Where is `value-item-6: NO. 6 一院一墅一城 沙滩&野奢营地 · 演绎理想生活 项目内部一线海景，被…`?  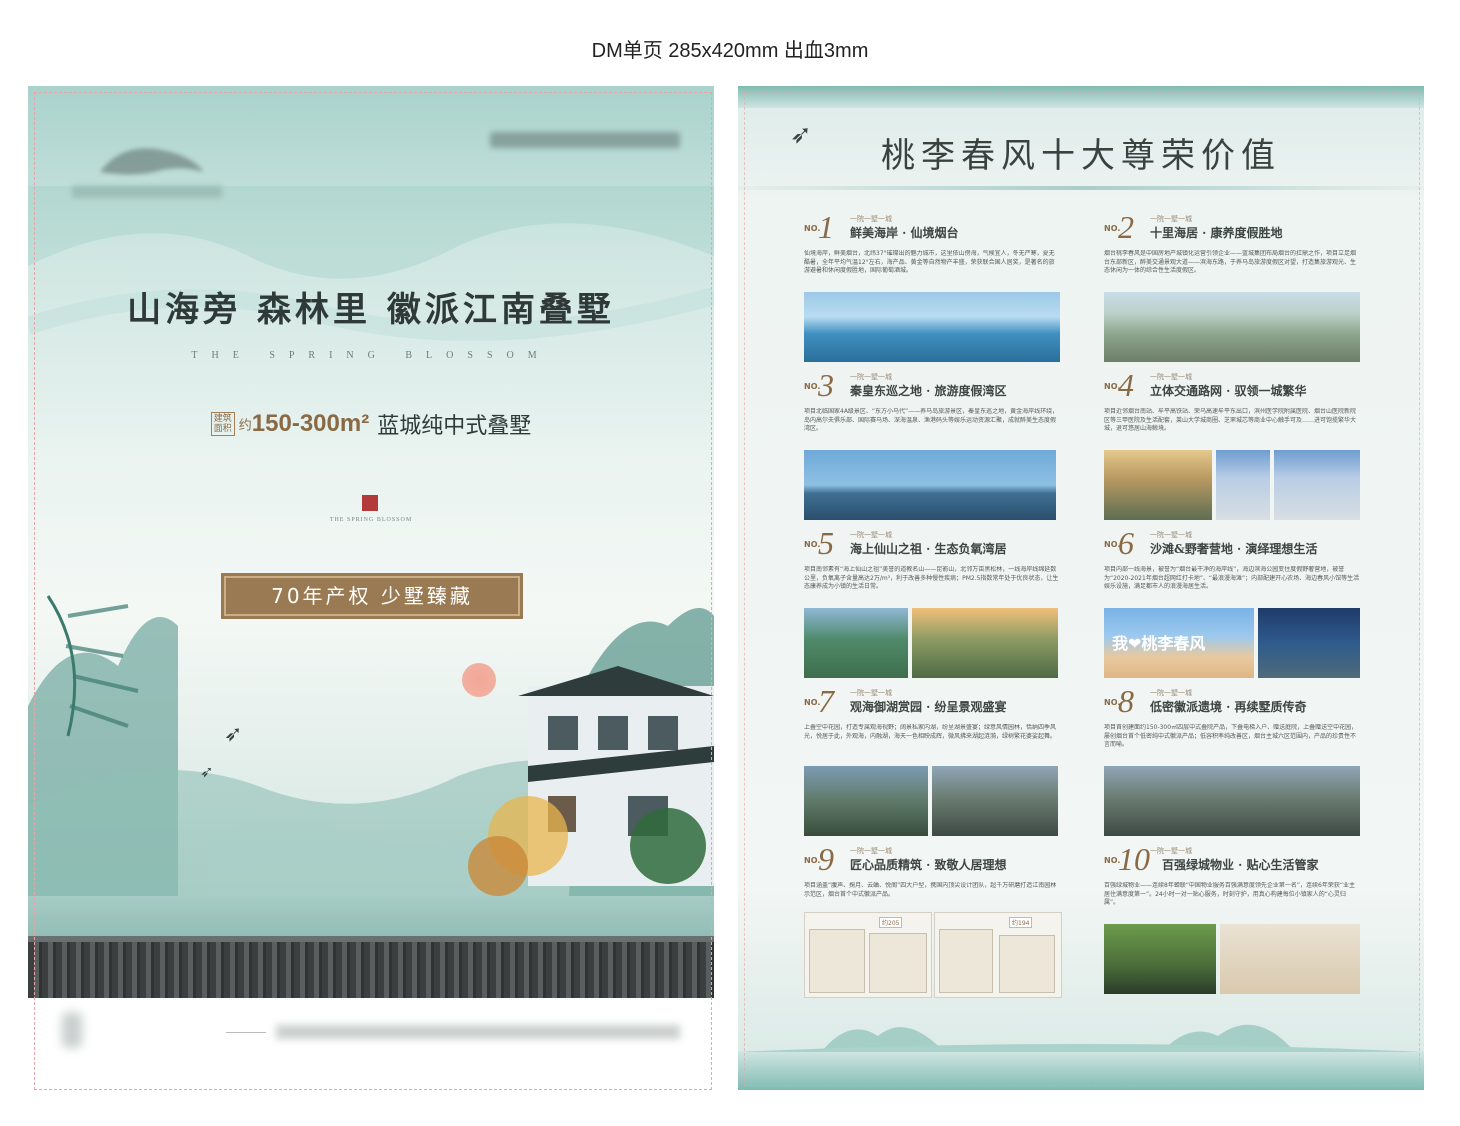
value-item-6: NO. 6 一院一墅一城 沙滩&野奢营地 · 演绎理想生活 项目内部一线海景，被… is located at coordinates (1232, 604).